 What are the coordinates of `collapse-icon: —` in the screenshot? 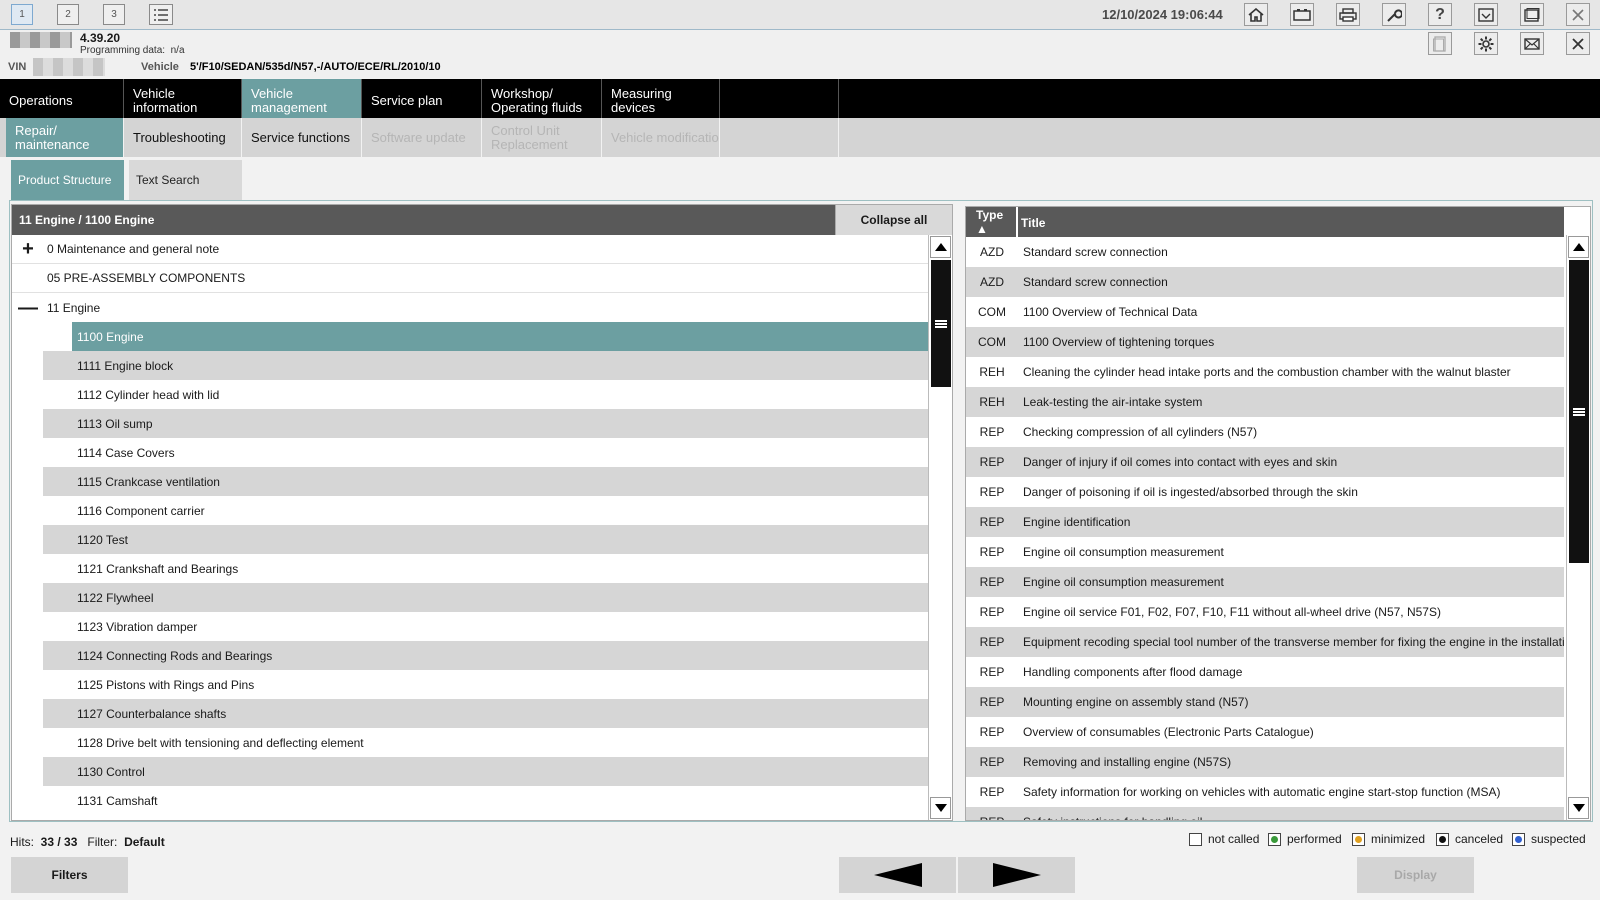 It's located at (28, 308).